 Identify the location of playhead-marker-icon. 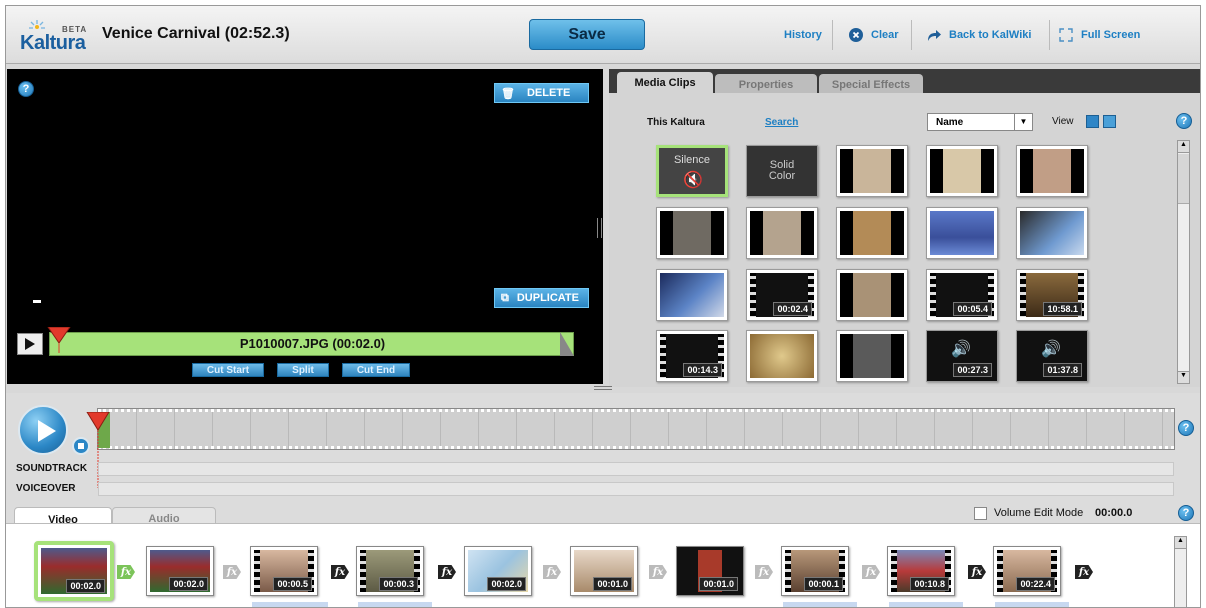
(59, 340).